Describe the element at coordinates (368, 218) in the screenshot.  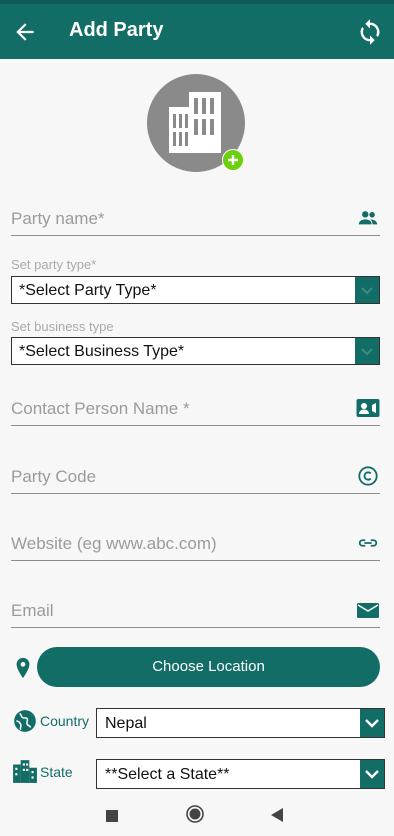
I see `people-icon` at that location.